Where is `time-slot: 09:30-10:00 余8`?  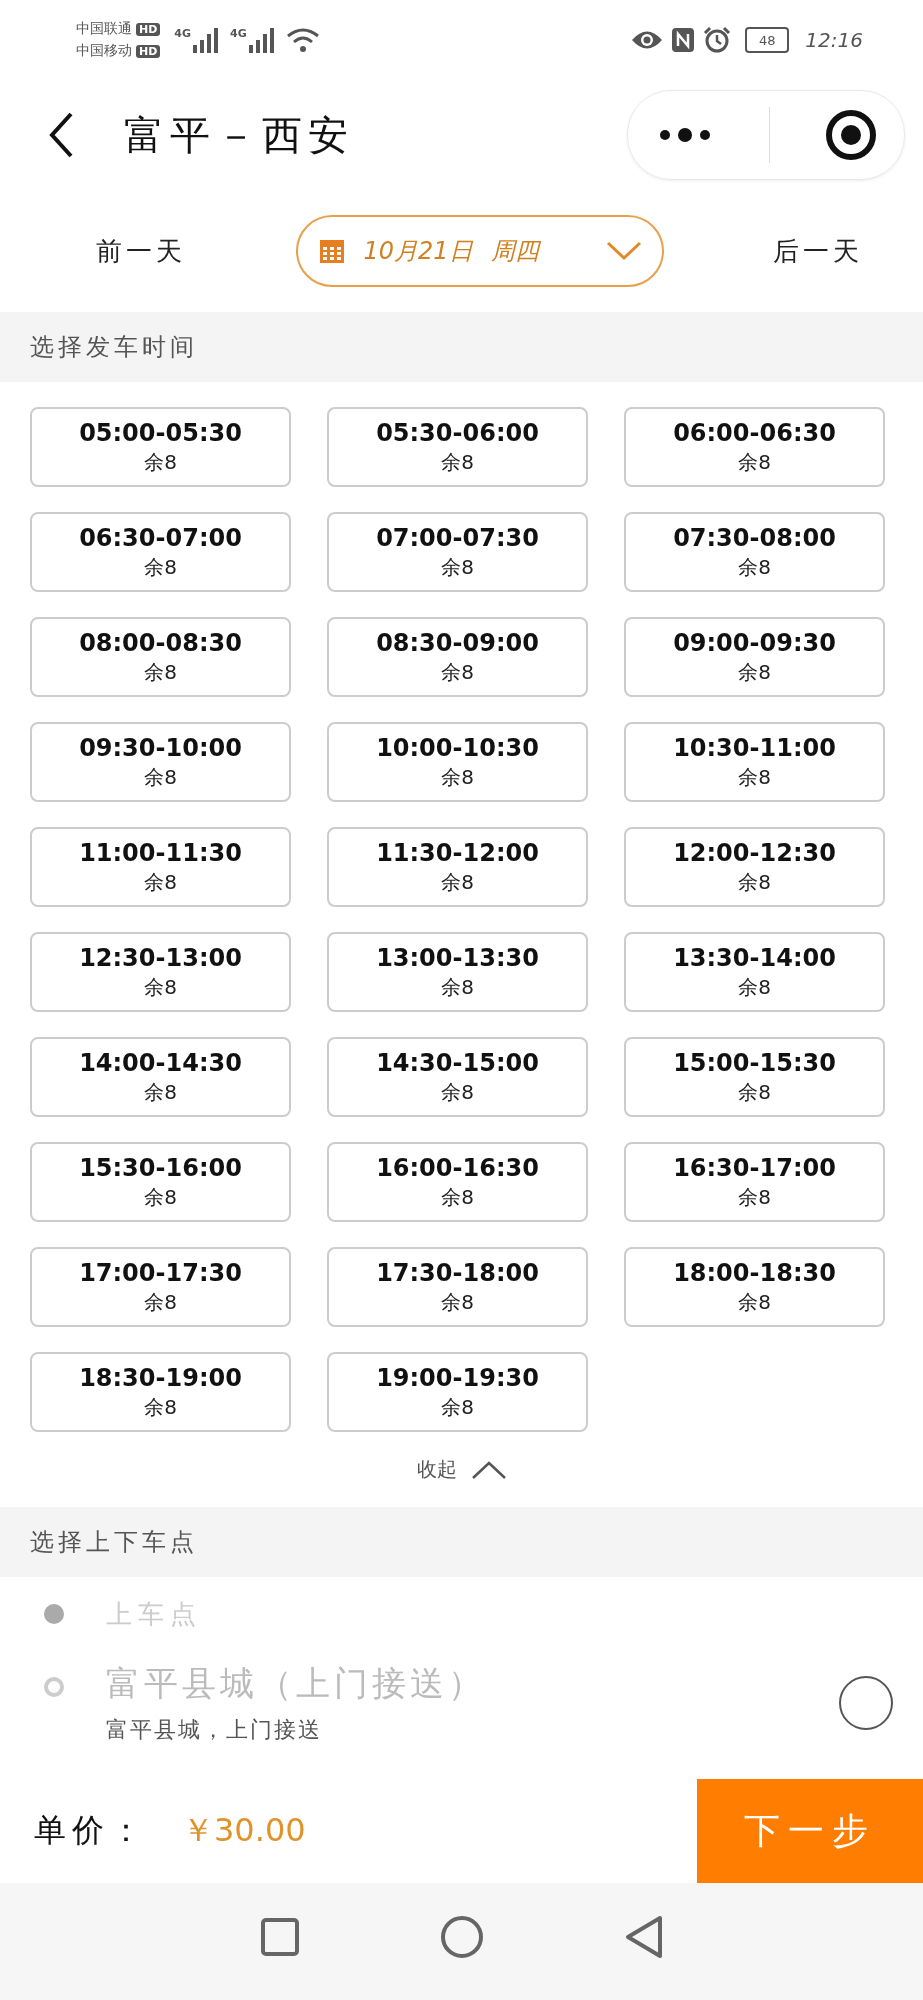 time-slot: 09:30-10:00 余8 is located at coordinates (160, 762).